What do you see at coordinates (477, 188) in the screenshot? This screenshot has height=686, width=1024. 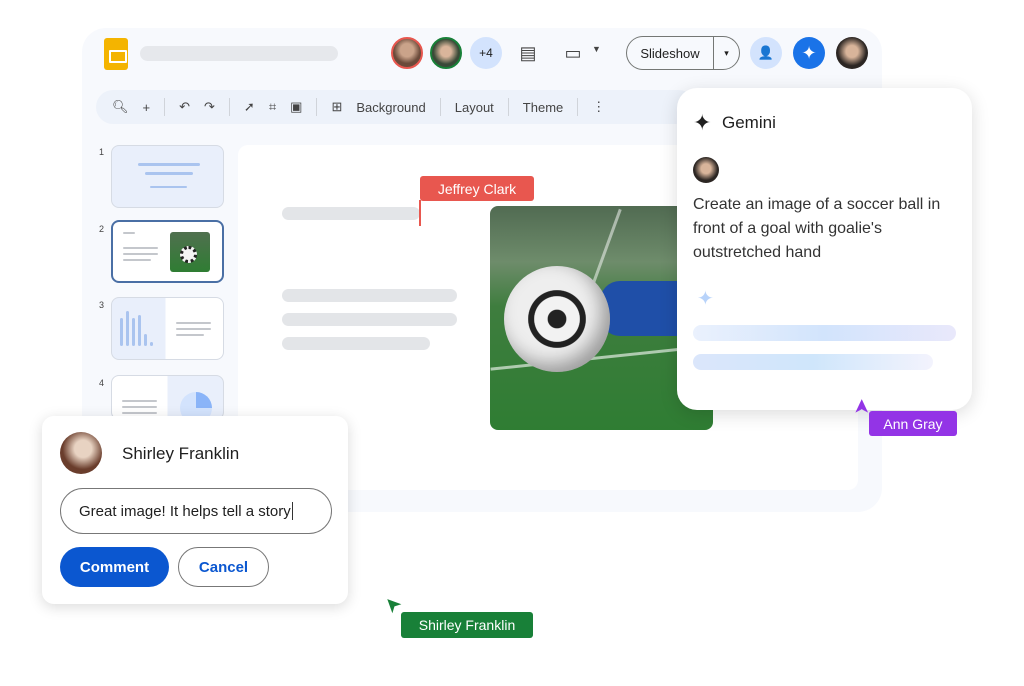 I see `jeffrey-clark-cursor-label: Jeffrey Clark` at bounding box center [477, 188].